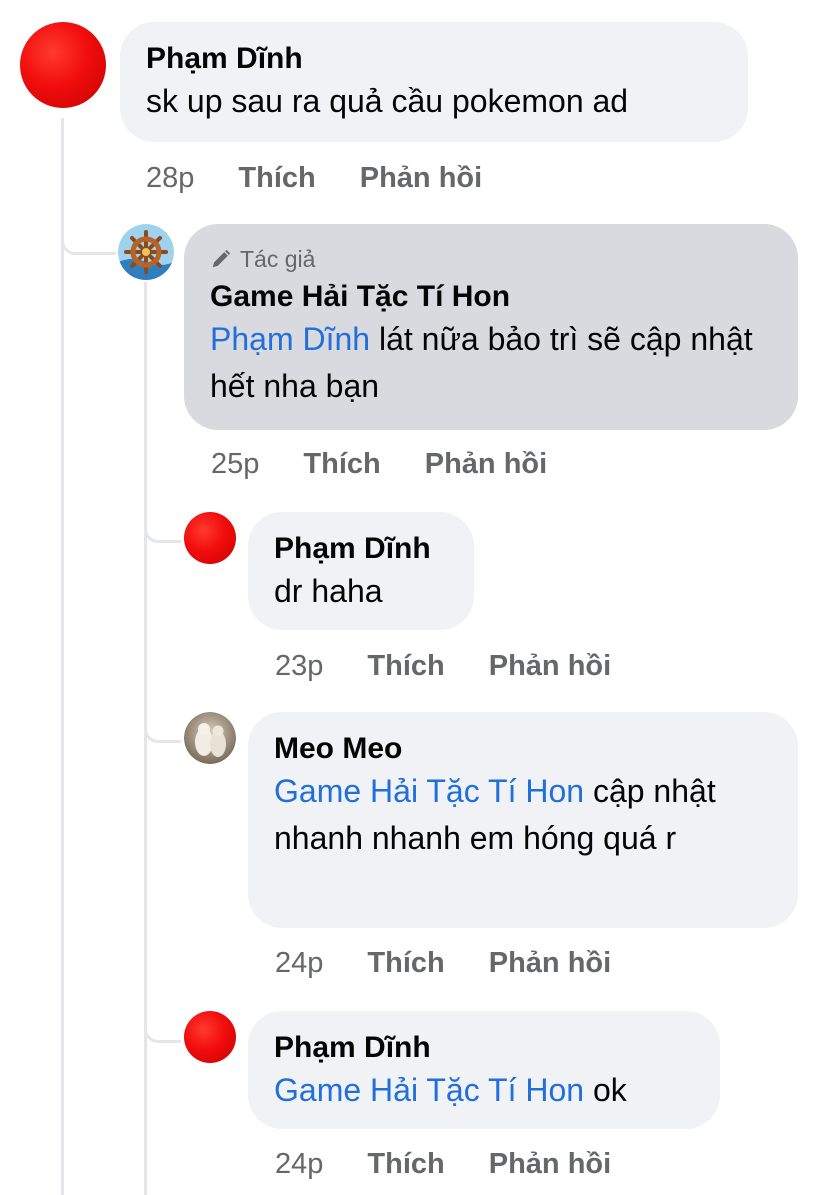 The width and height of the screenshot is (824, 1195). What do you see at coordinates (290, 339) in the screenshot?
I see `mention-link: Phạm Dĩnh` at bounding box center [290, 339].